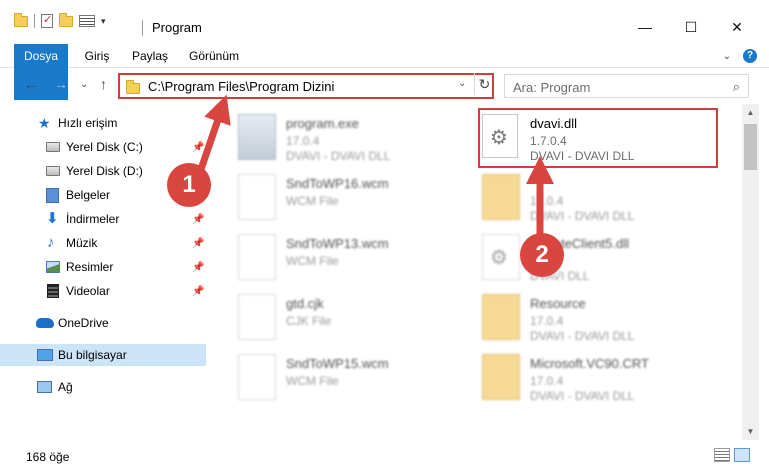 Image resolution: width=769 pixels, height=474 pixels. I want to click on video-icon, so click(53, 291).